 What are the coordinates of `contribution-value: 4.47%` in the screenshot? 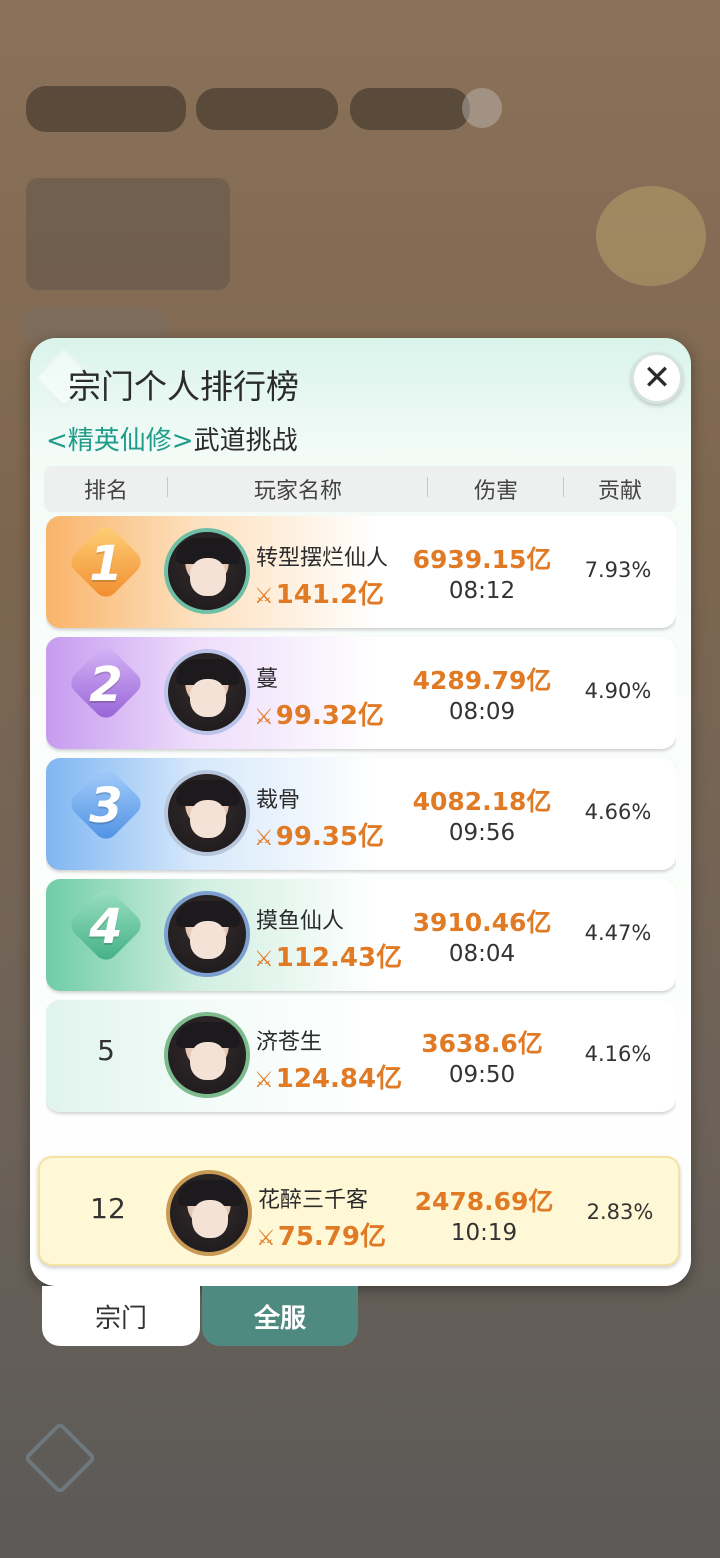 It's located at (618, 933).